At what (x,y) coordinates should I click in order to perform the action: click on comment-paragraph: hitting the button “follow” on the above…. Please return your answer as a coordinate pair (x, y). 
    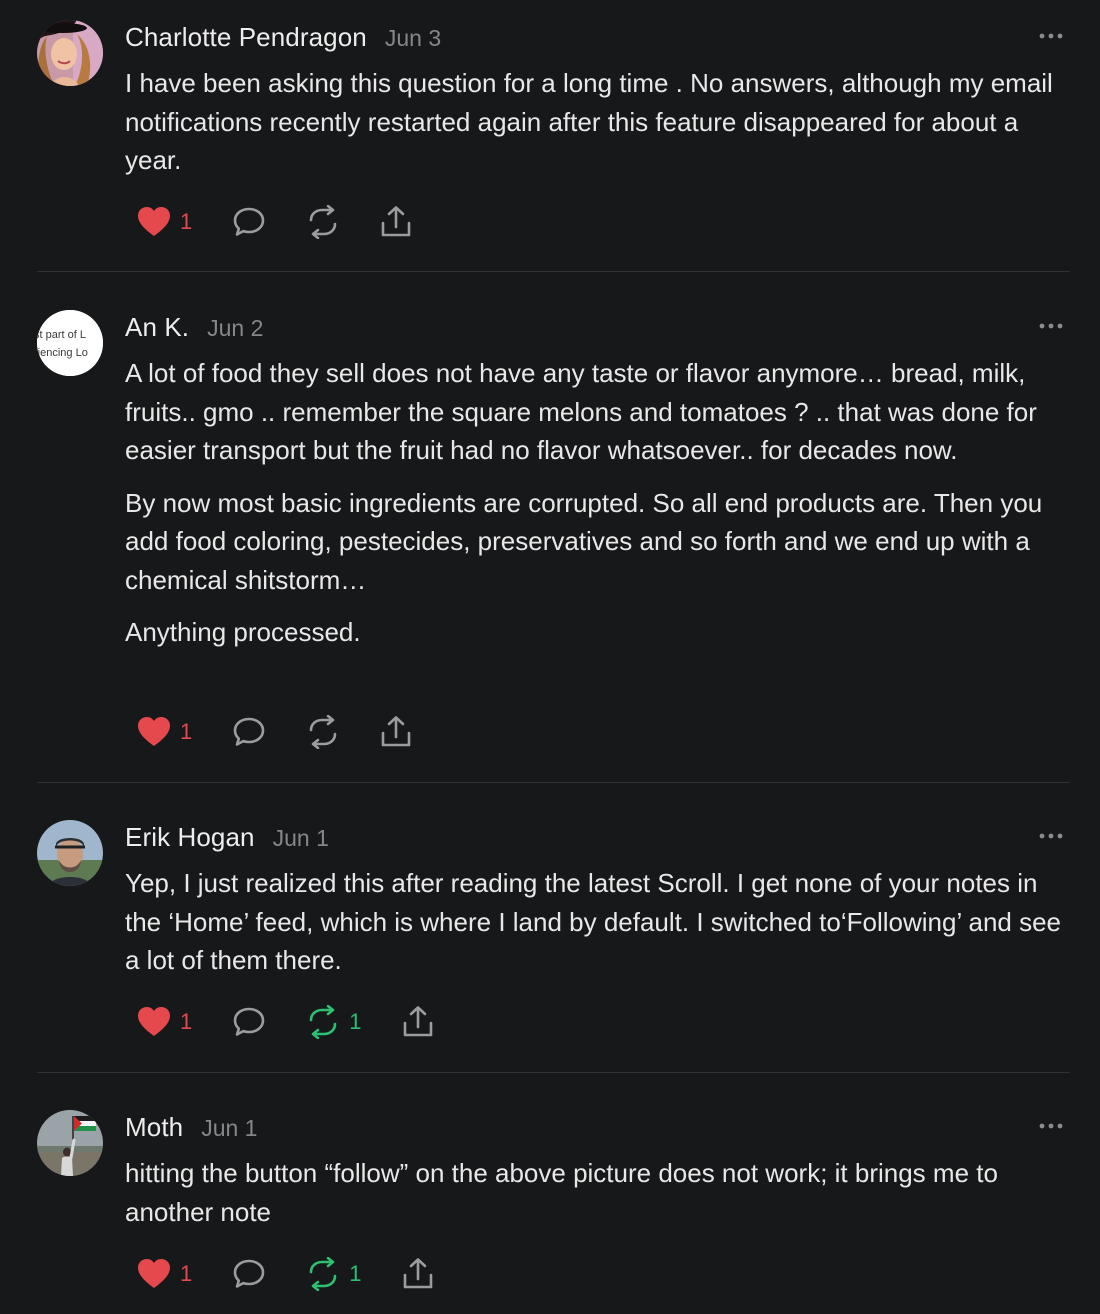
    Looking at the image, I should click on (561, 1192).